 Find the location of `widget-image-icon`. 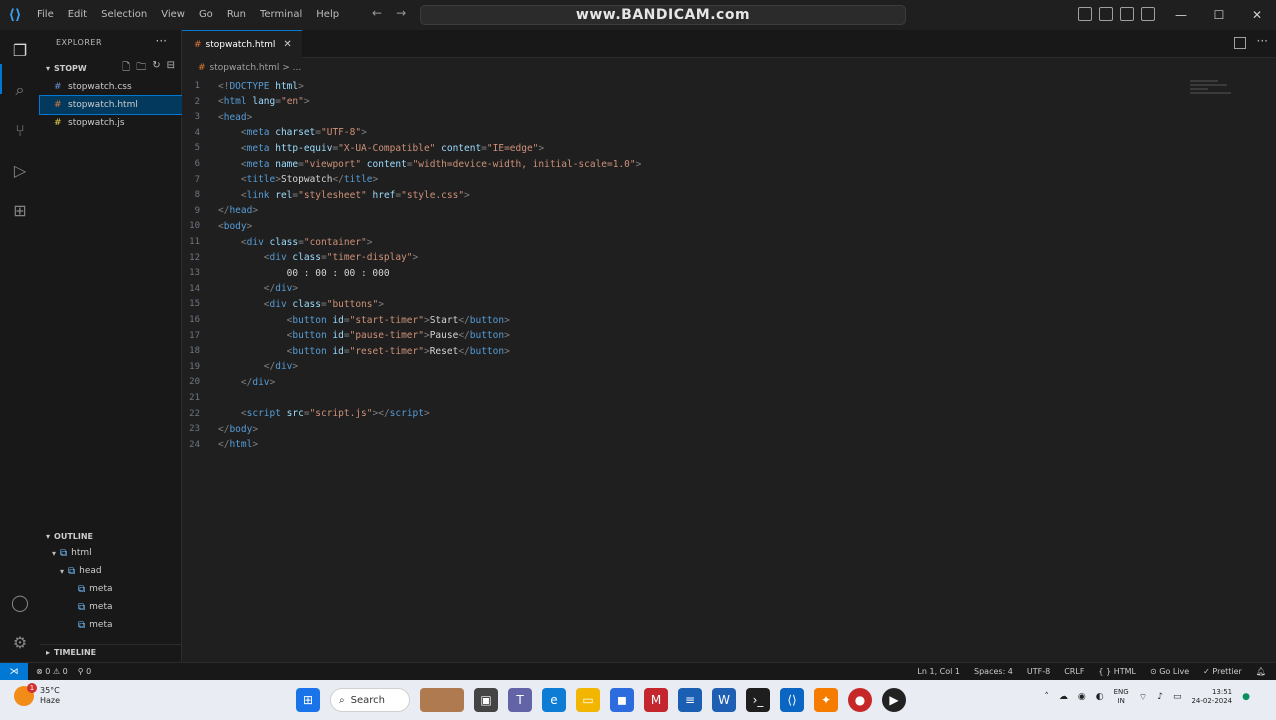

widget-image-icon is located at coordinates (442, 700).